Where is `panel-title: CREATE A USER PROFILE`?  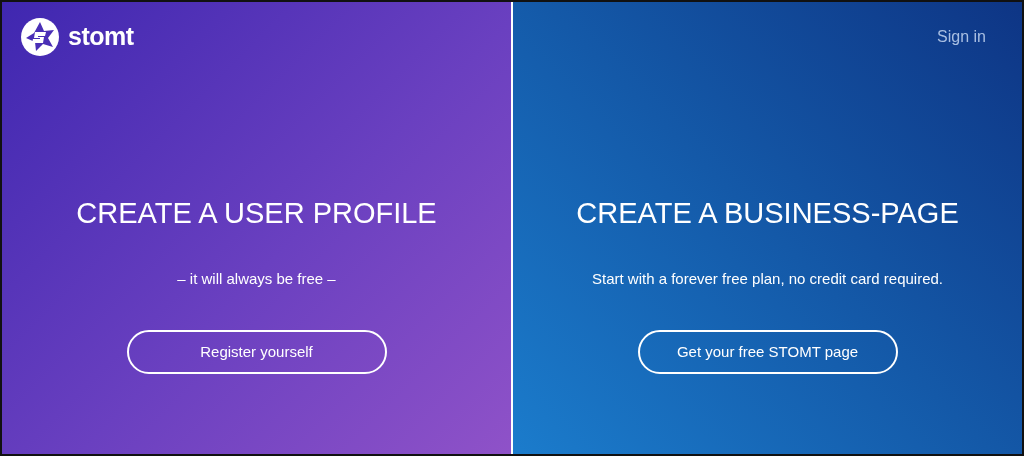
panel-title: CREATE A USER PROFILE is located at coordinates (256, 213).